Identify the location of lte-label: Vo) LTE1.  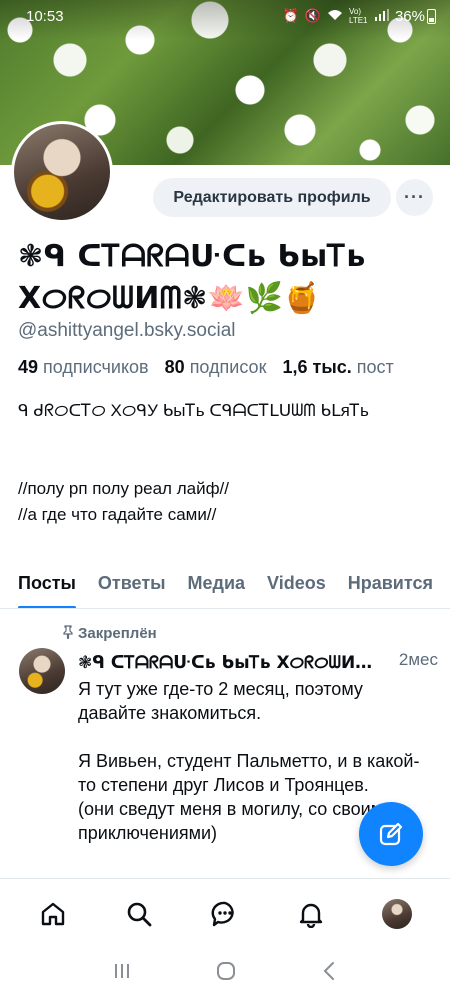
(358, 16).